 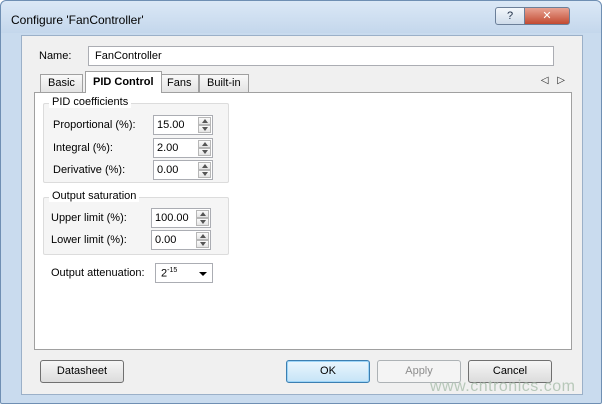 I want to click on lower-limit-increment-button, so click(x=202, y=236).